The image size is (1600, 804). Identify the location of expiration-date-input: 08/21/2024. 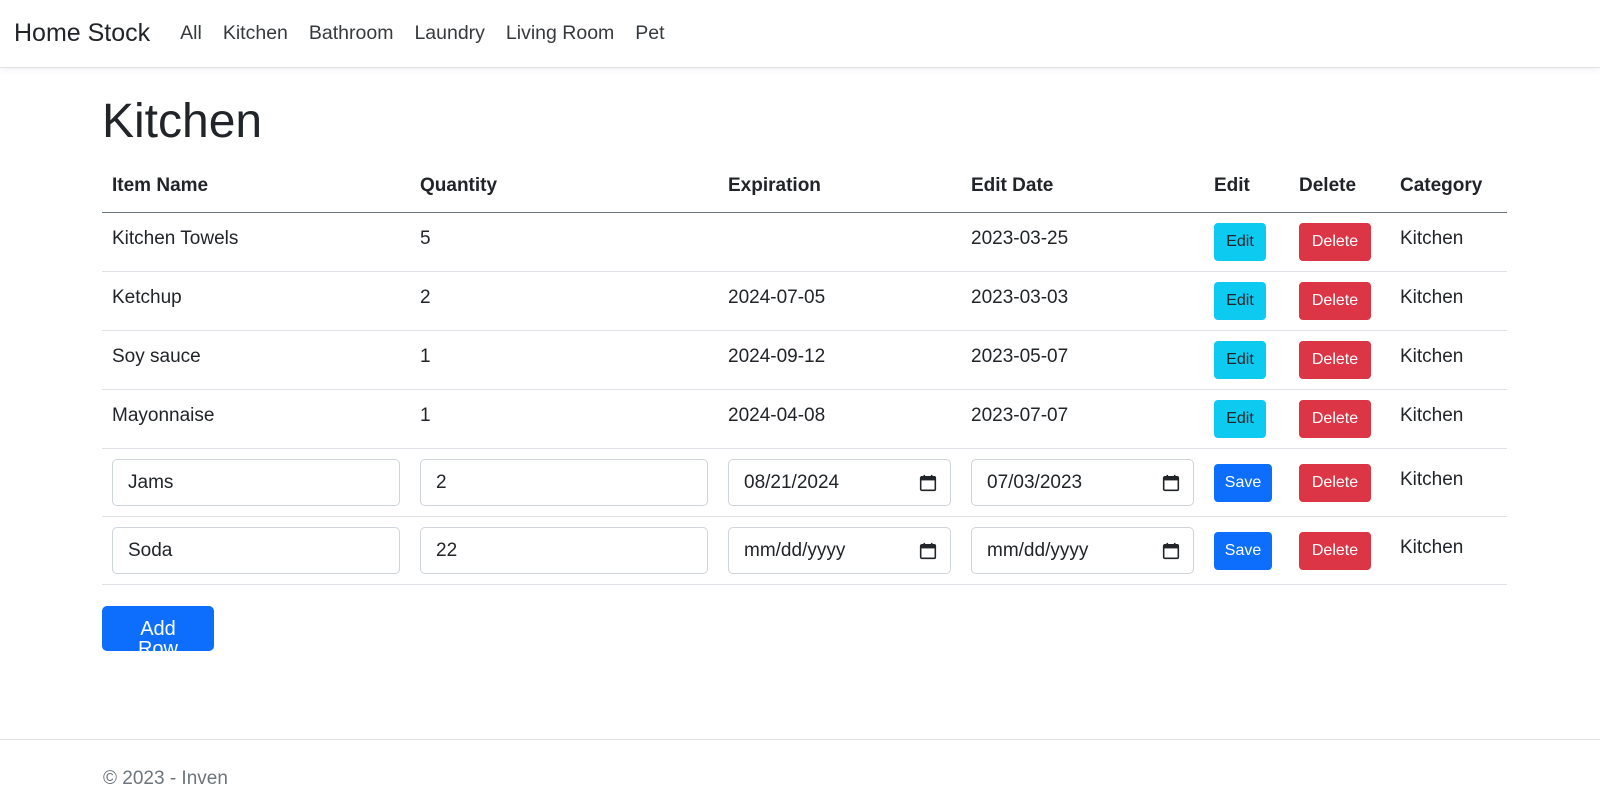
(839, 483).